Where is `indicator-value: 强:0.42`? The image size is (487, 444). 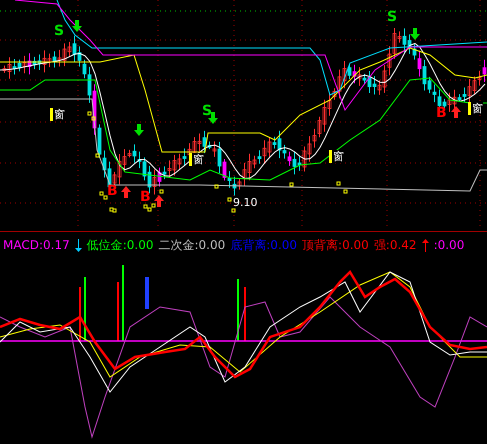 indicator-value: 强:0.42 is located at coordinates (395, 245).